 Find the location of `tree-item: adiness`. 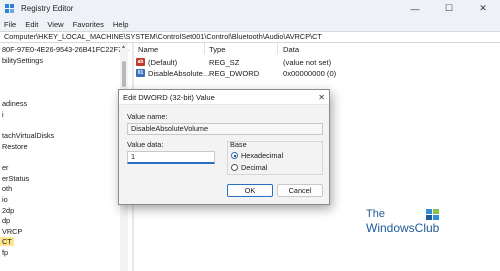

tree-item: adiness is located at coordinates (14, 103).